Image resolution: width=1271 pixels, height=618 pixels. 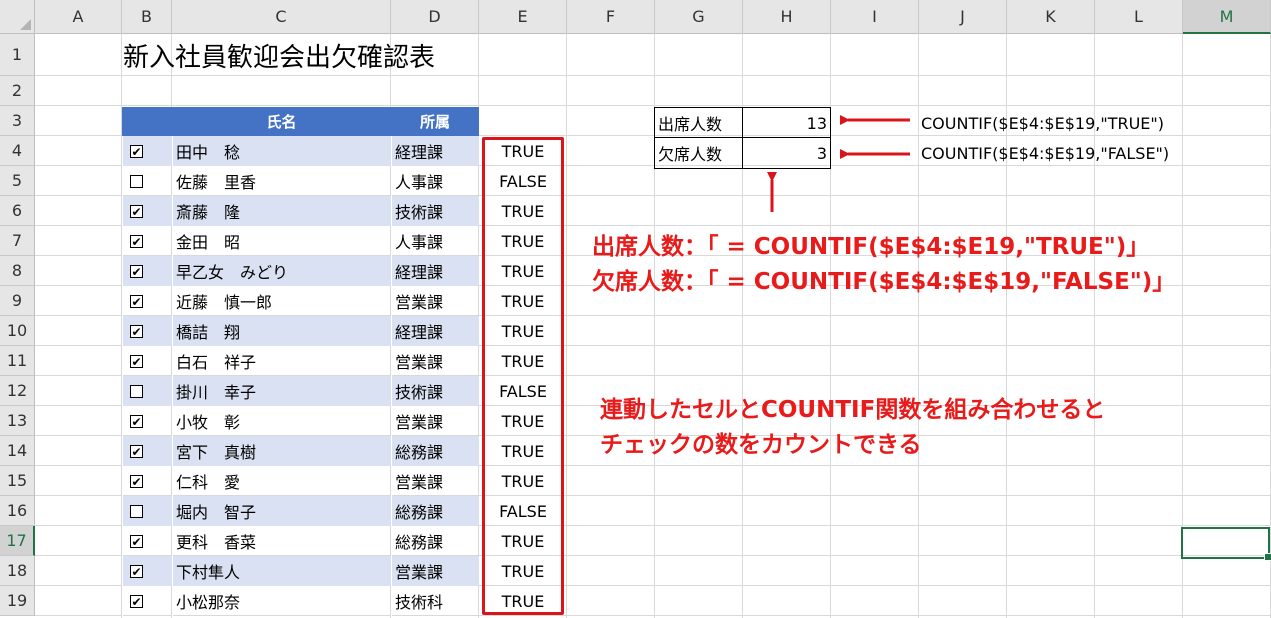 I want to click on annotation-note-1: 連動したセルとCOUNTIF関数を組み合わせると, so click(x=853, y=410).